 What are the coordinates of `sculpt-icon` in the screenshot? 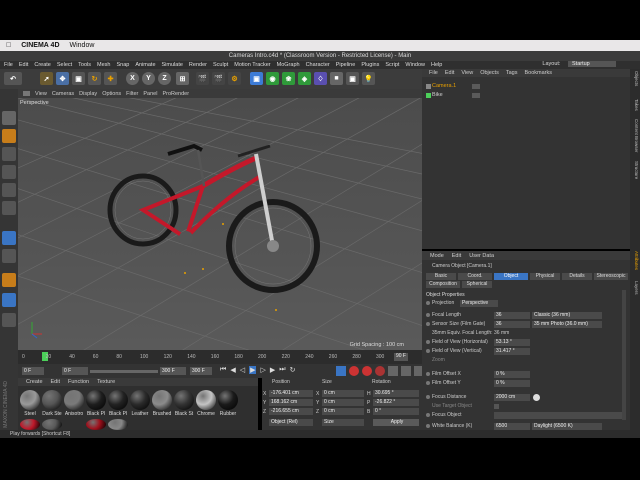 It's located at (9, 320).